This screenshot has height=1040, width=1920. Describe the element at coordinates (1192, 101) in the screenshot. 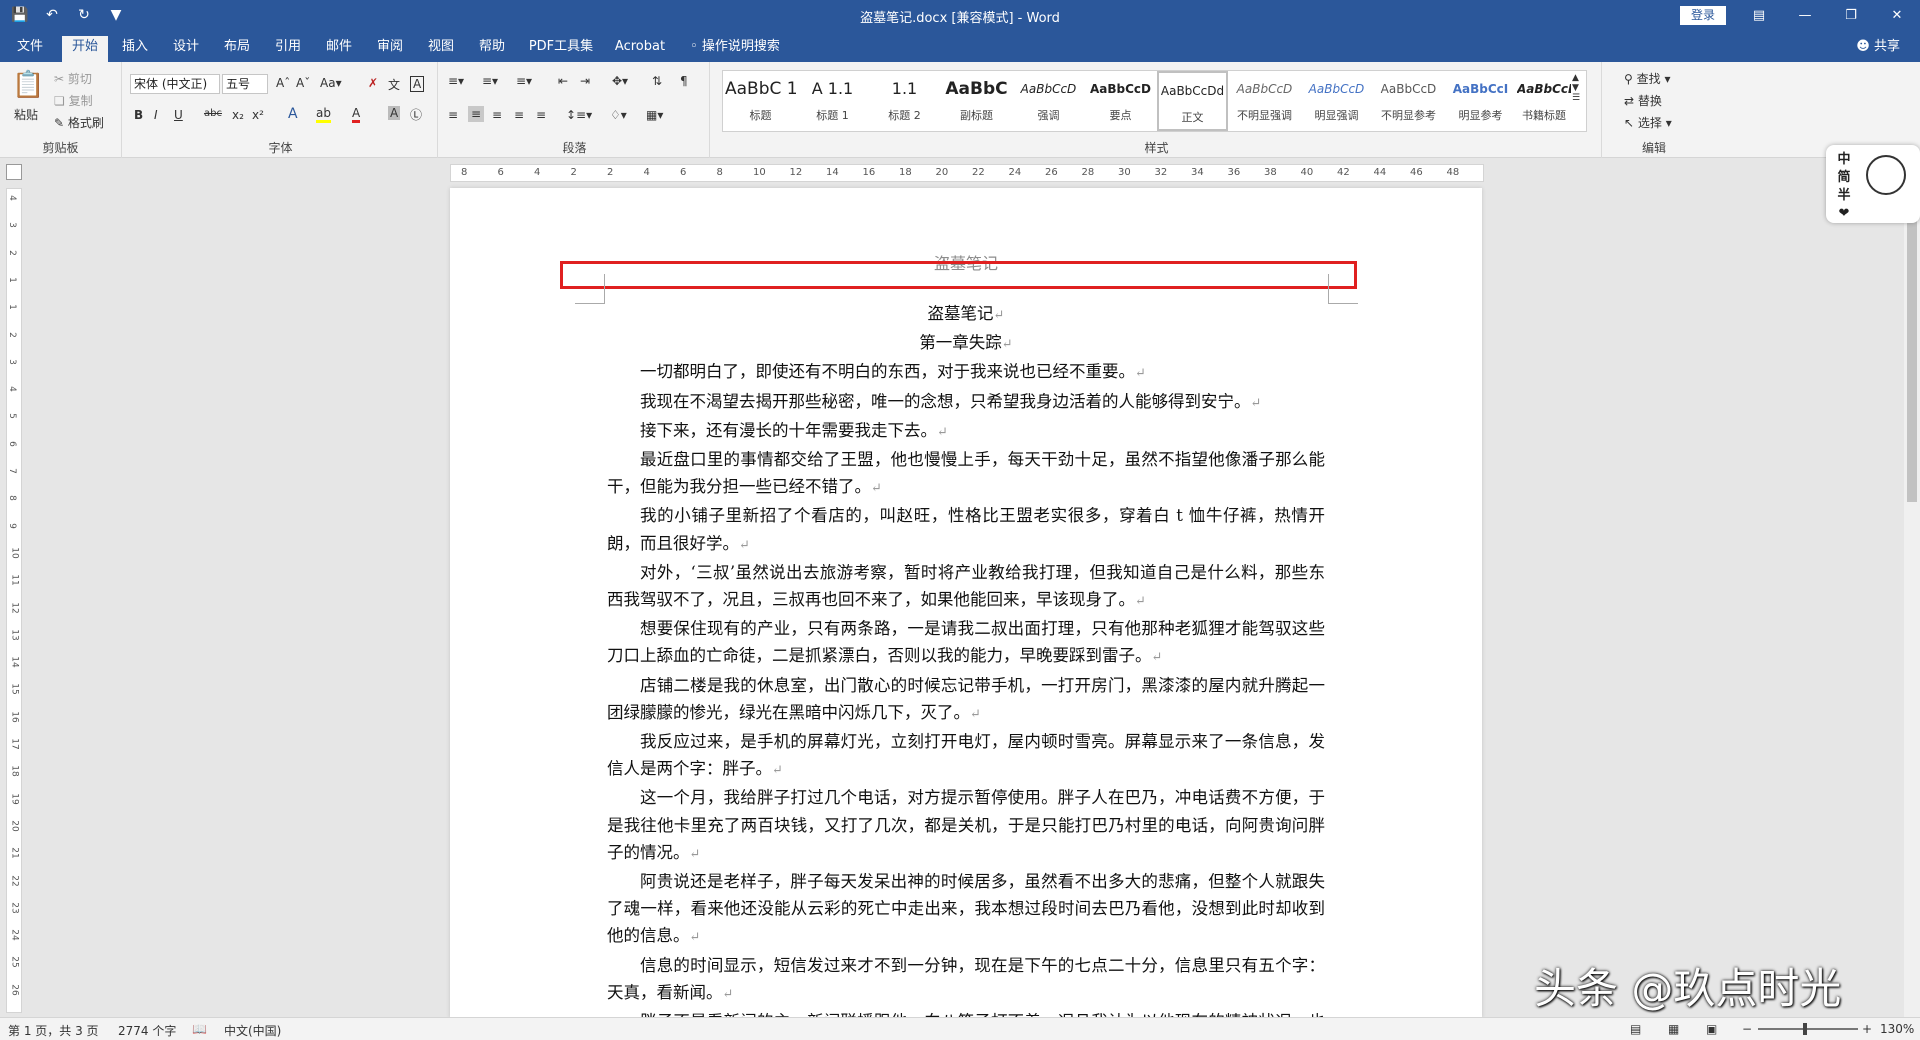

I see `style-normal: AaBbCcDd 正文` at that location.